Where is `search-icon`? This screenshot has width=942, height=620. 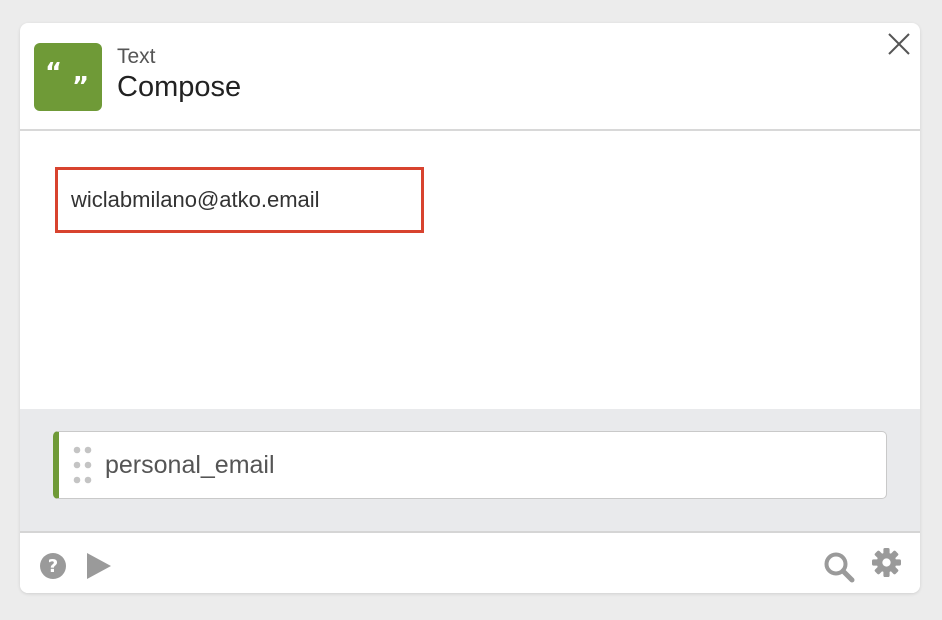
search-icon is located at coordinates (839, 567).